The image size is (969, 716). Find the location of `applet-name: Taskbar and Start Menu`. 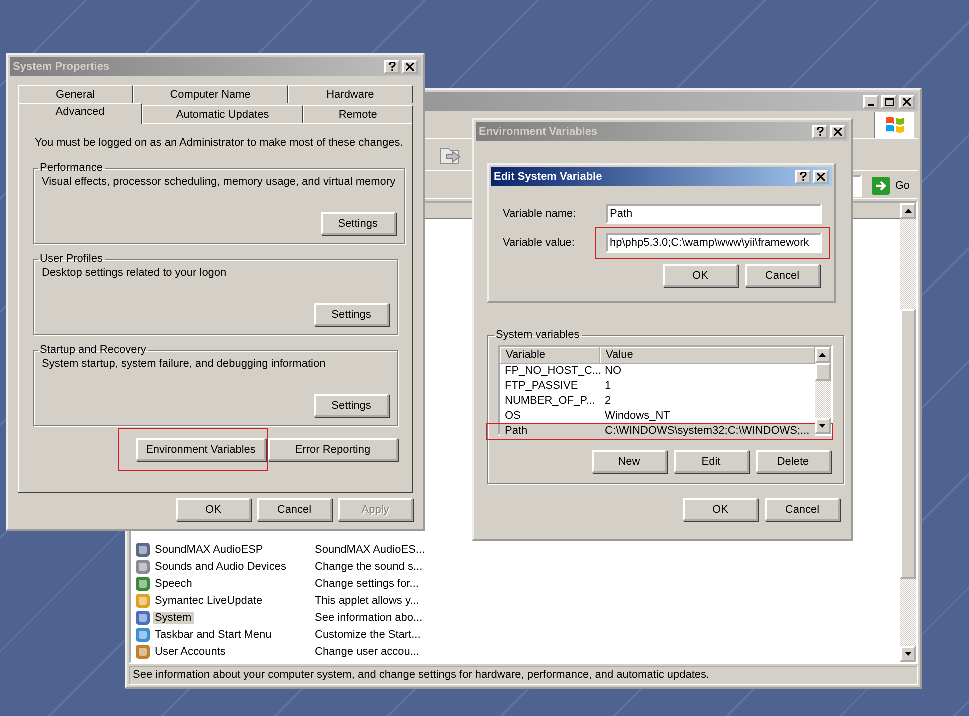

applet-name: Taskbar and Start Menu is located at coordinates (213, 634).